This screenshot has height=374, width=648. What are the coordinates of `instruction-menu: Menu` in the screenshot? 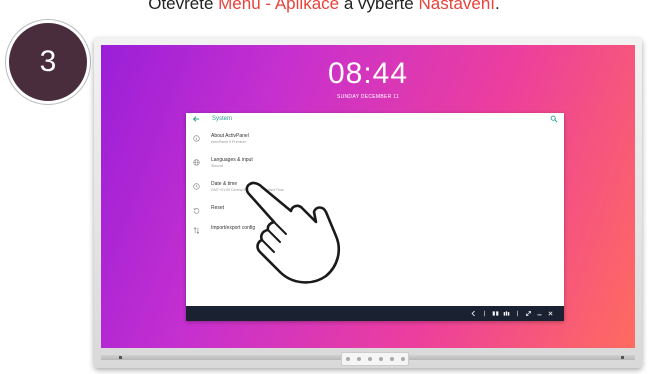 It's located at (239, 6).